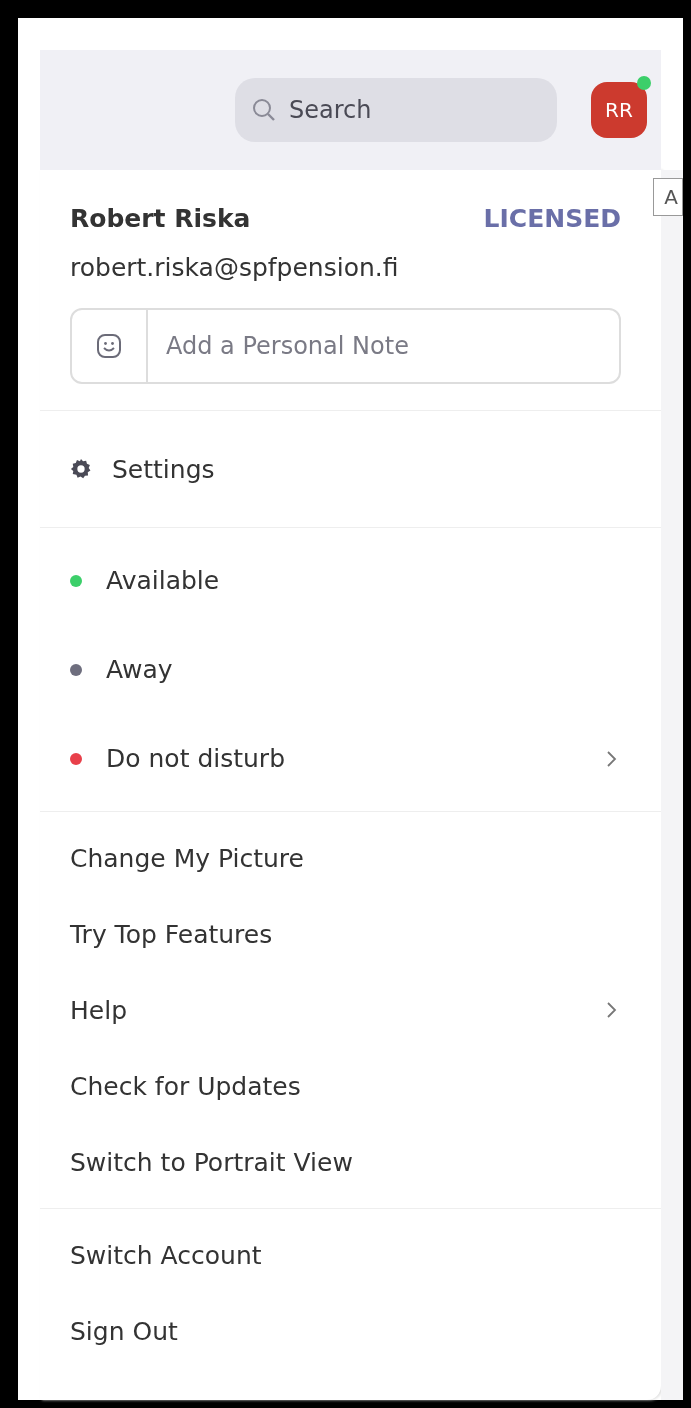 The width and height of the screenshot is (691, 1408). Describe the element at coordinates (264, 110) in the screenshot. I see `search-icon` at that location.